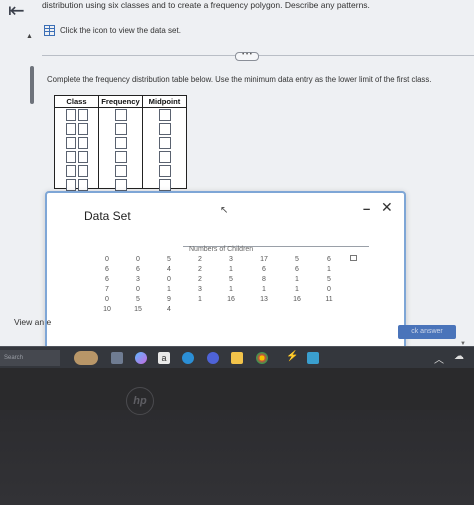 Image resolution: width=474 pixels, height=505 pixels. I want to click on taskbar: Search a ⚡ ︿ ☁, so click(237, 357).